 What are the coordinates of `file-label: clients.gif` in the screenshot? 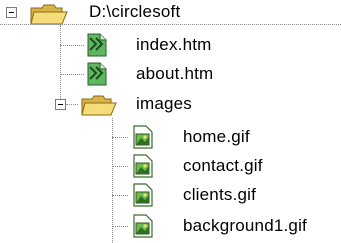 It's located at (220, 194).